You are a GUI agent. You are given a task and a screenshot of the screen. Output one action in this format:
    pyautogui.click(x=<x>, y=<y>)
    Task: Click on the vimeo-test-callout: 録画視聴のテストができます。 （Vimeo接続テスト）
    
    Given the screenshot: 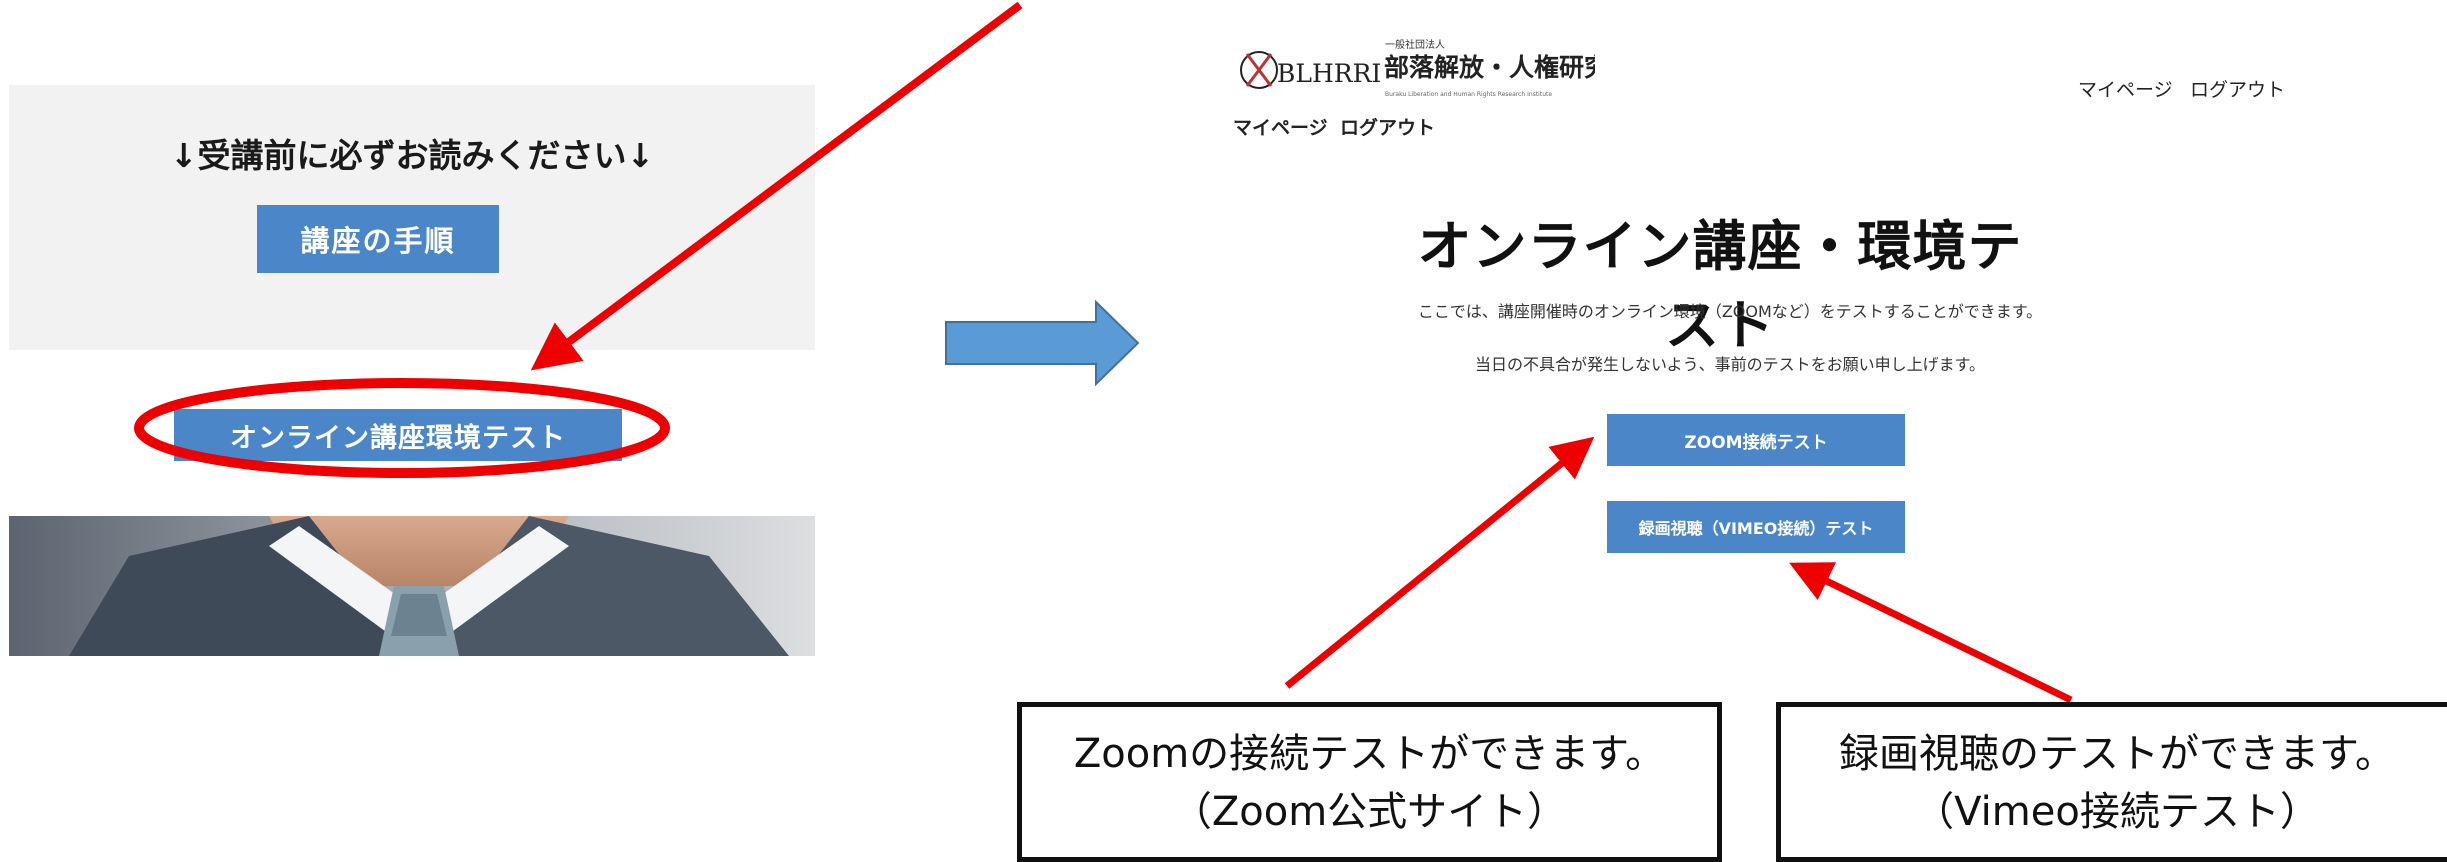 What is the action you would take?
    pyautogui.click(x=2111, y=782)
    